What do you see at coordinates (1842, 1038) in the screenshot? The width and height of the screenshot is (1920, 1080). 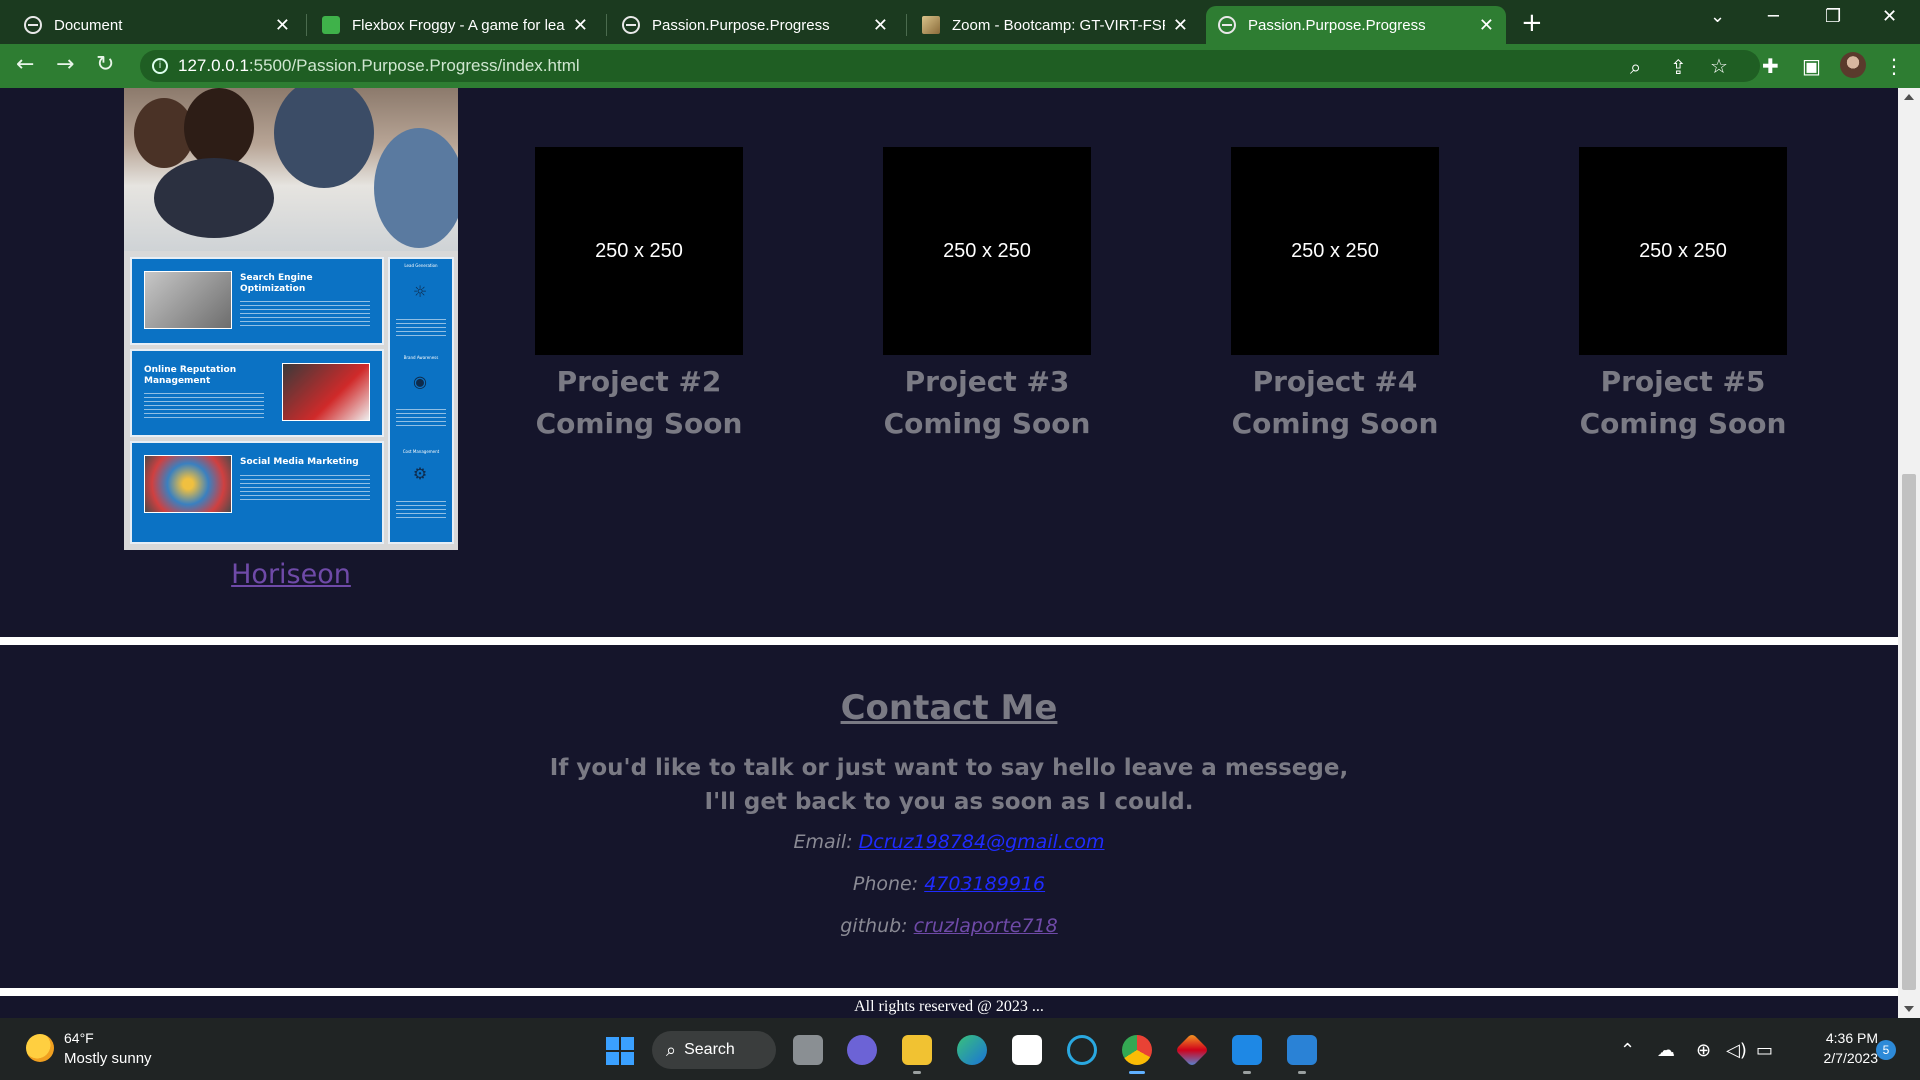 I see `clock-time: 4:36 PM` at bounding box center [1842, 1038].